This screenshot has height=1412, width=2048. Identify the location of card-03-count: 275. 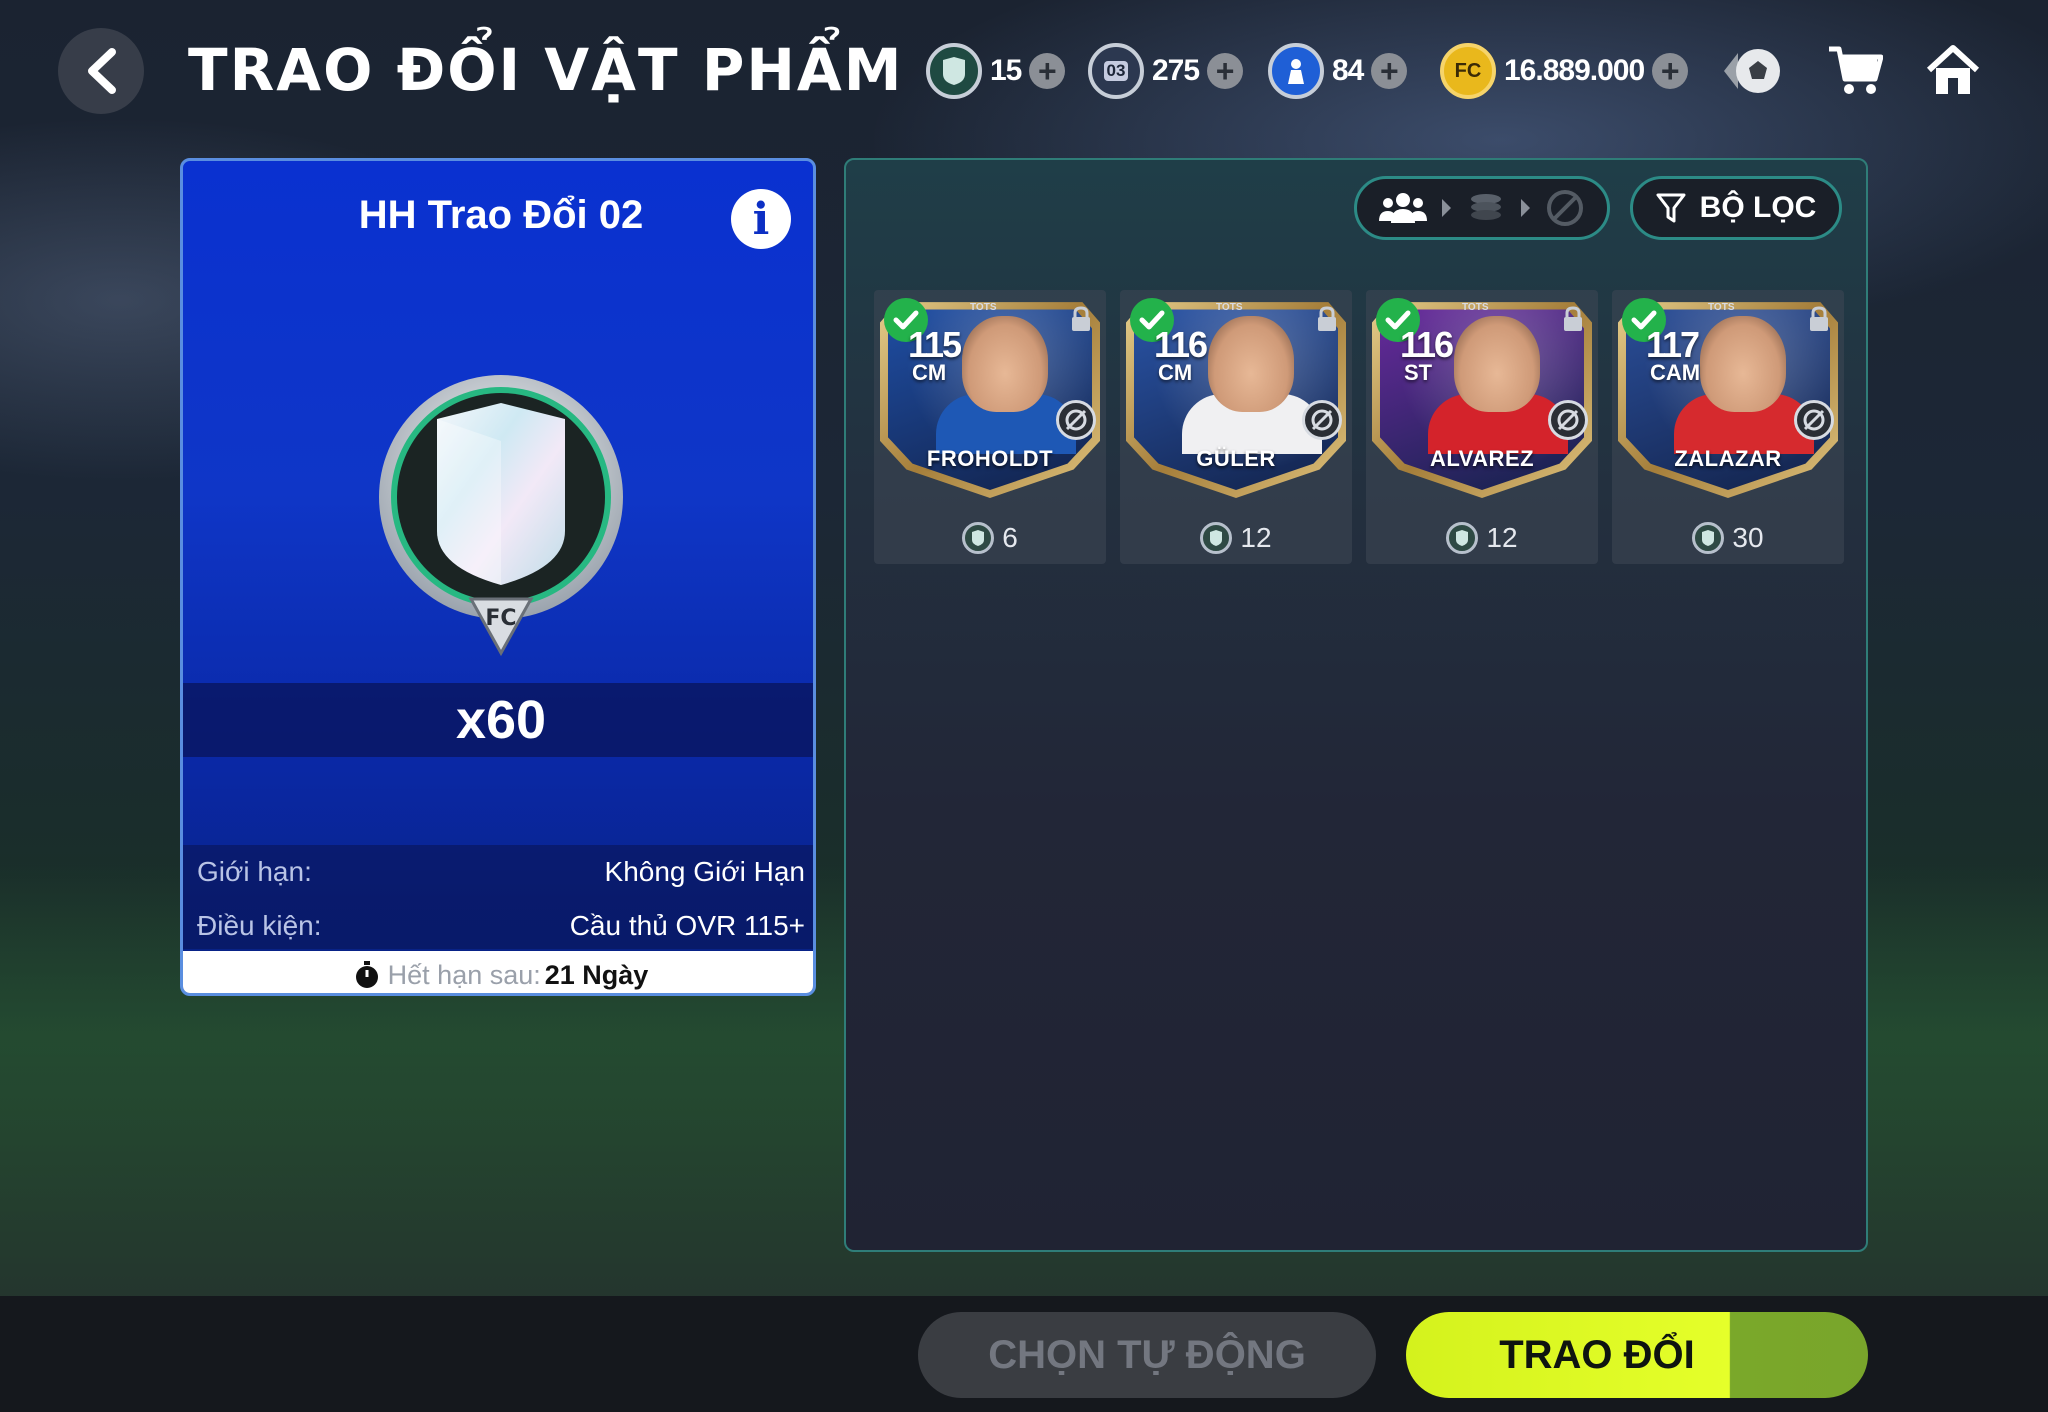
(1176, 70).